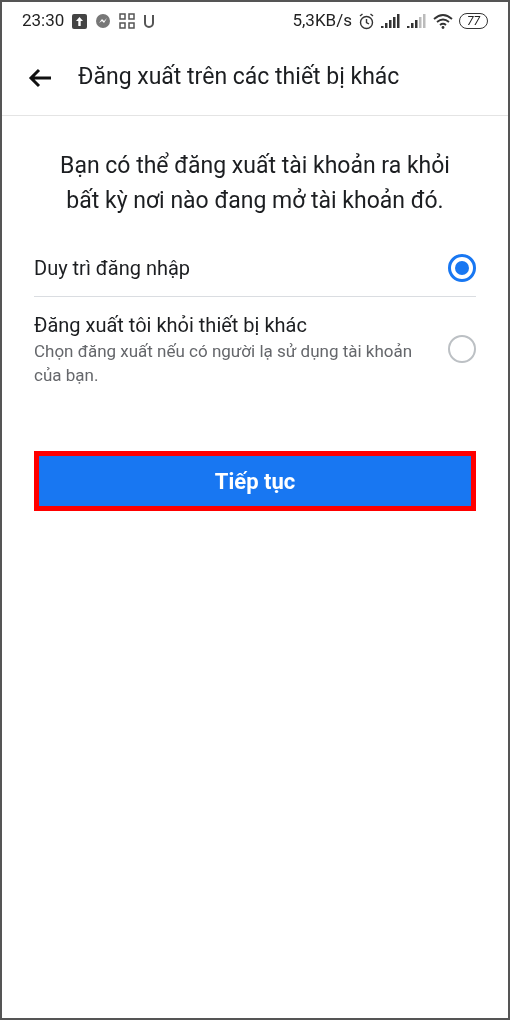  I want to click on intro-text: Bạn có thể đăng xuất tài khoản ra khỏi bất kỳ nơi nào đang mở tài khoản đó., so click(255, 183).